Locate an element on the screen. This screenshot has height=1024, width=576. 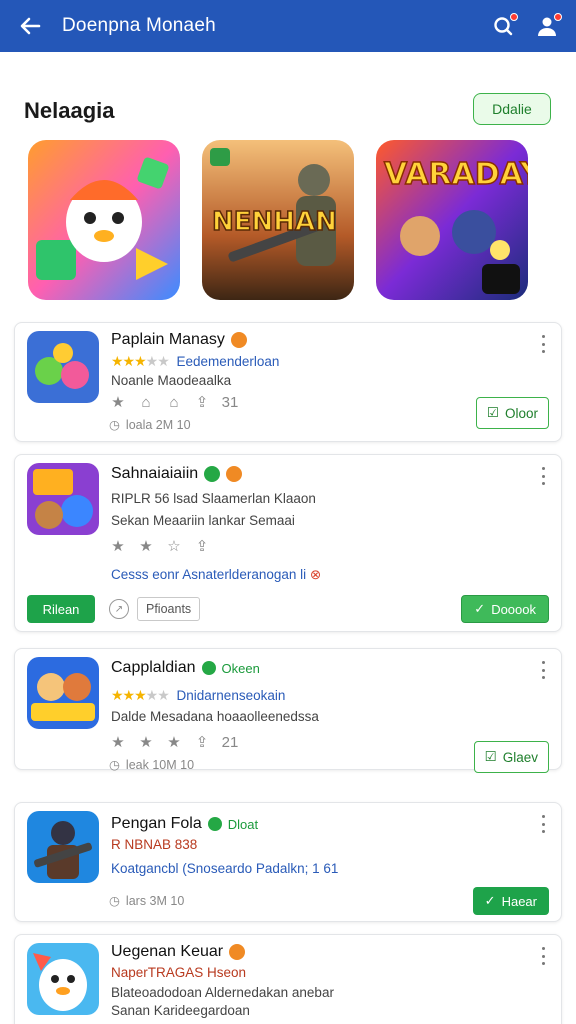
link-icon: ↗ is located at coordinates (119, 609).